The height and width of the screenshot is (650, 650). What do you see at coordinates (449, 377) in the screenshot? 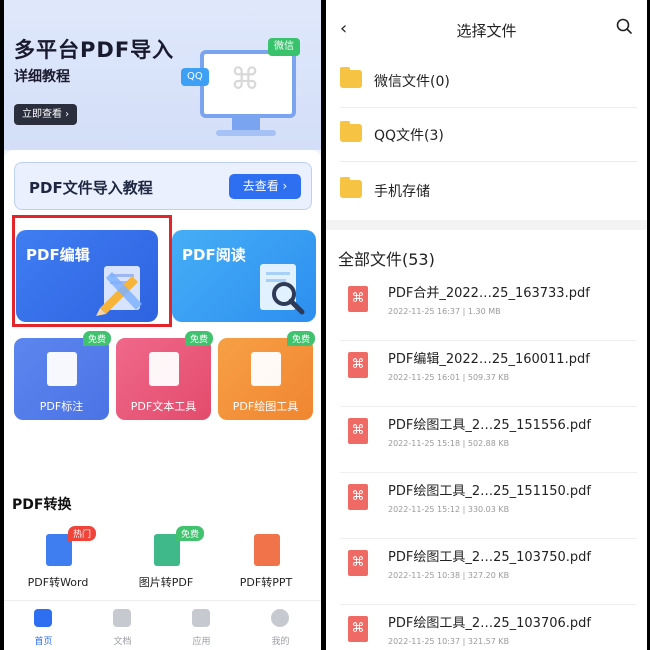
I see `file-meta: 2022-11-25 16:01 | 509.37 KB` at bounding box center [449, 377].